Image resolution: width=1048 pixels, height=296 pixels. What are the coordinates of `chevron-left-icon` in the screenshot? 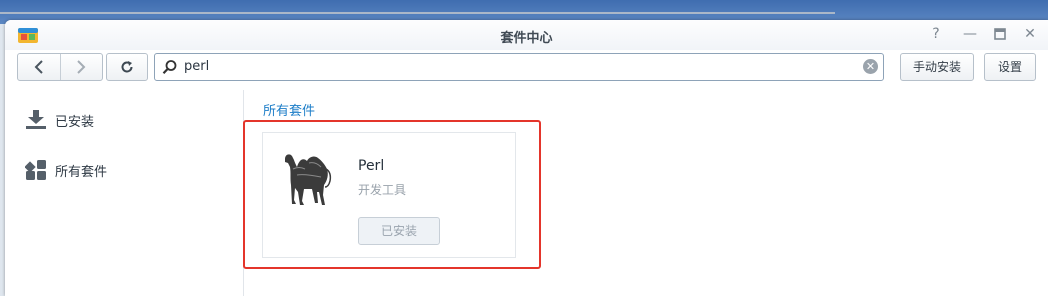 It's located at (38, 67).